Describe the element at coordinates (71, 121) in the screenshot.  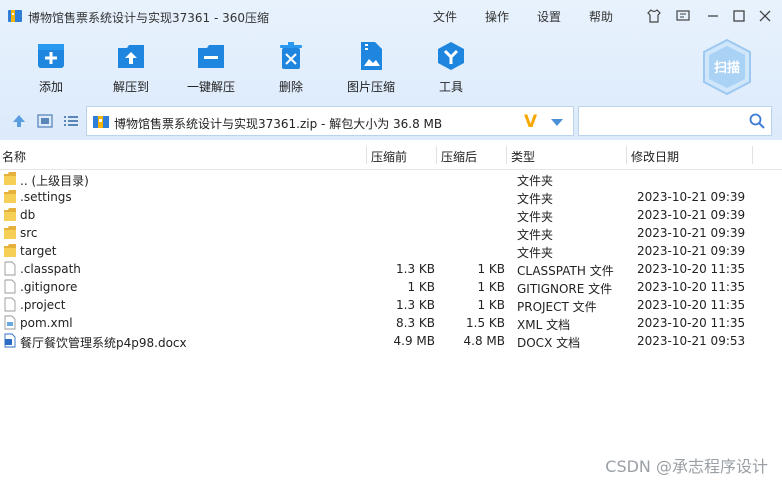
I see `list-view-icon` at that location.